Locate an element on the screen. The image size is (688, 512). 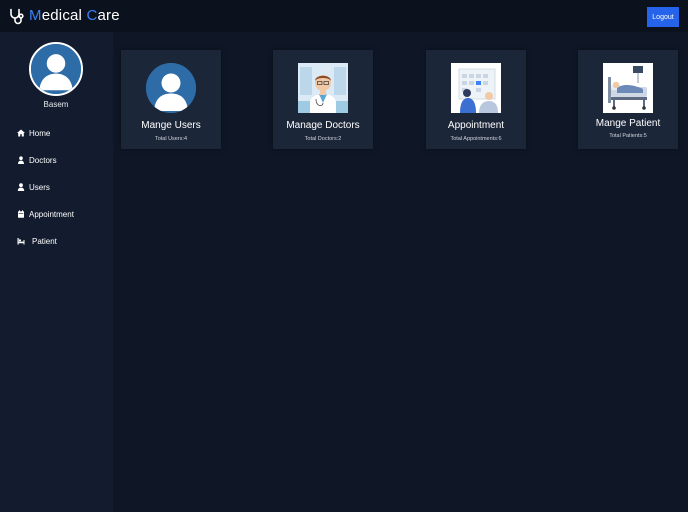
card-manage-users: Mange Users Total Users:4 is located at coordinates (171, 99).